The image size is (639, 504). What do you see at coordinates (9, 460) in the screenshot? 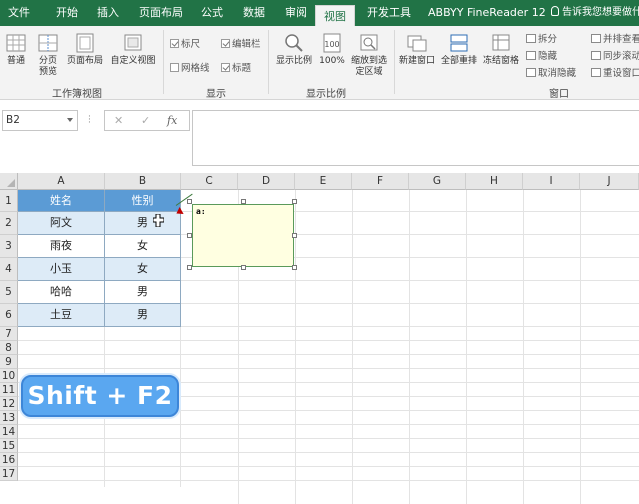
I see `row-header-16: 16` at bounding box center [9, 460].